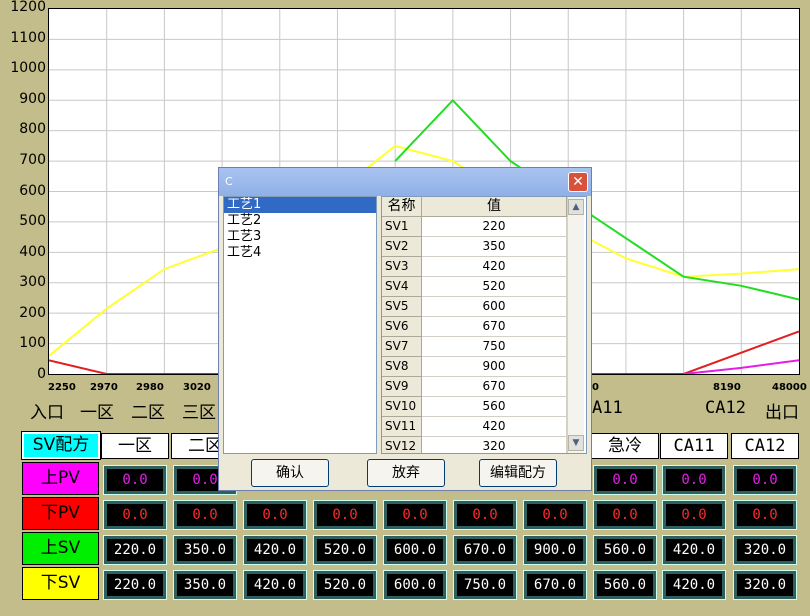  I want to click on dialog-title-bar: C ✕, so click(405, 182).